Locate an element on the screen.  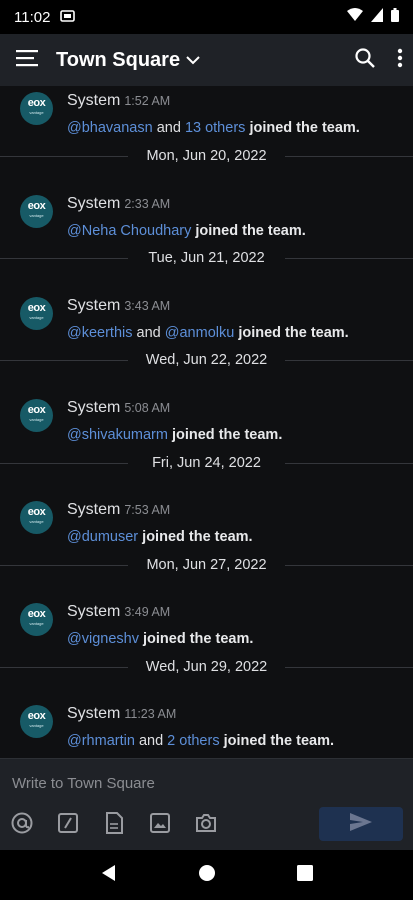
post-message: @keerthis and @anmolku joined the team. is located at coordinates (208, 333).